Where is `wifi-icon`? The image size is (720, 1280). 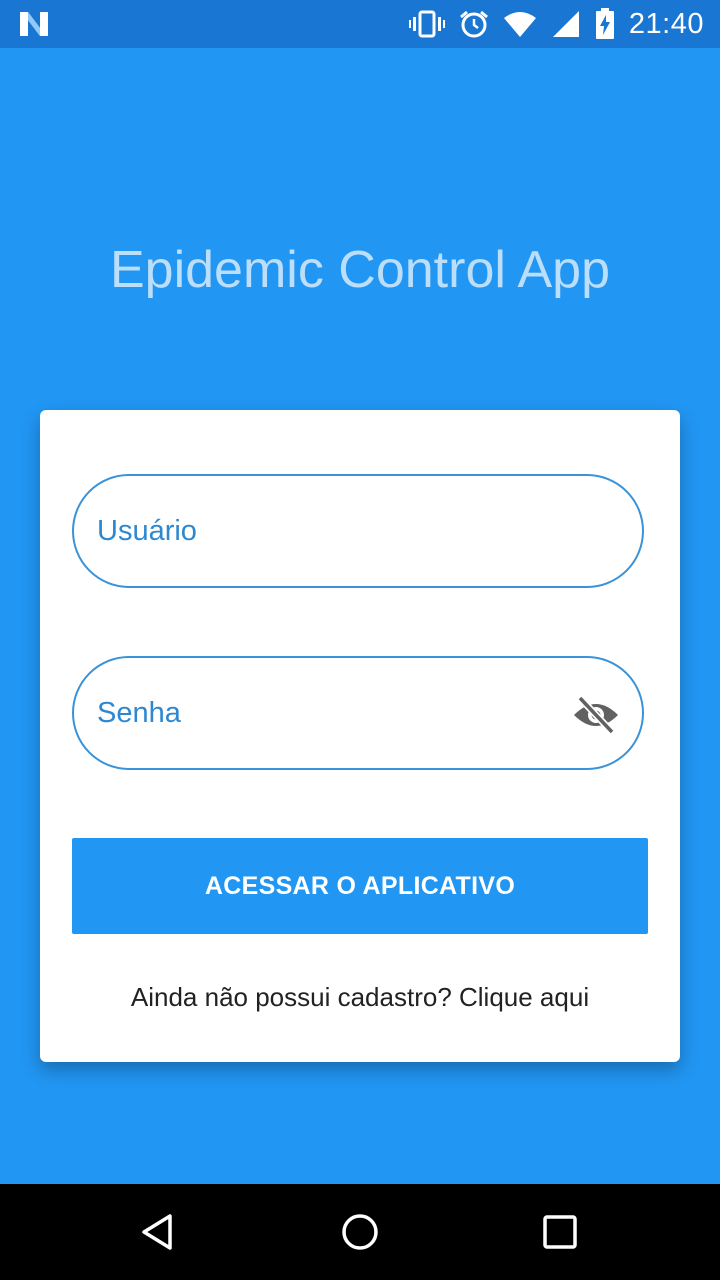
wifi-icon is located at coordinates (519, 24).